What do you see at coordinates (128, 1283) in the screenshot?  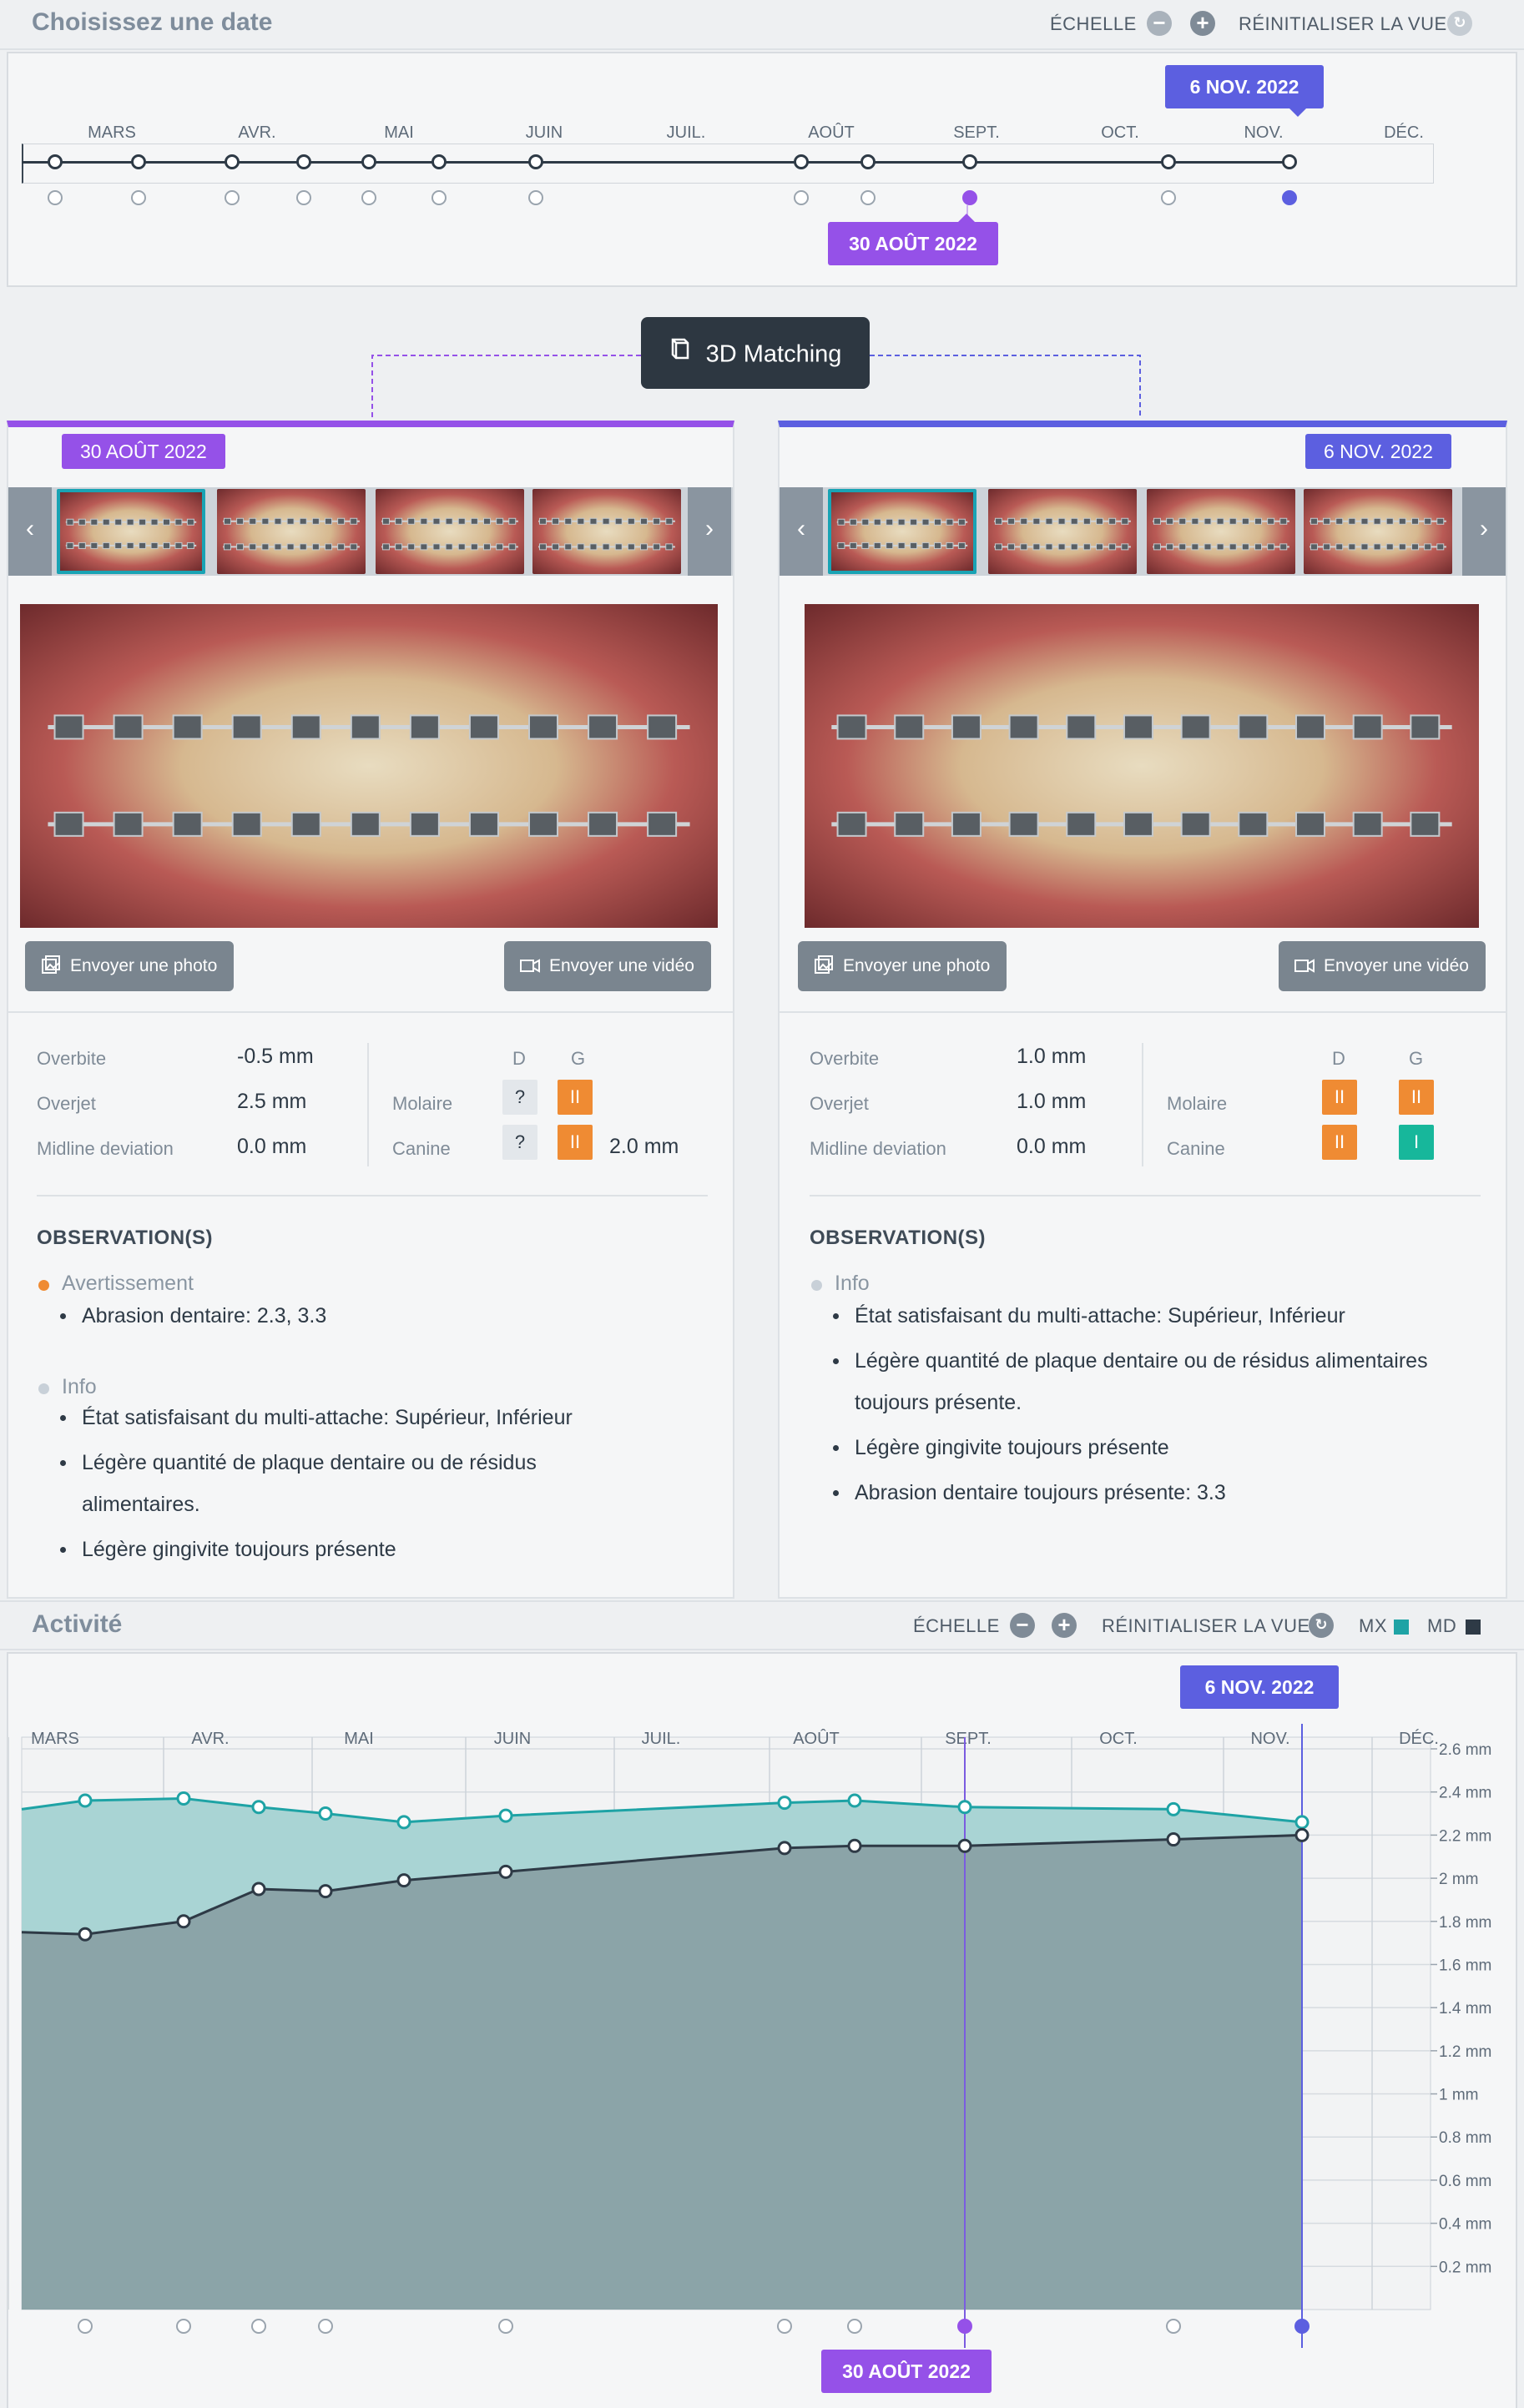 I see `warning-label: Avertissement` at bounding box center [128, 1283].